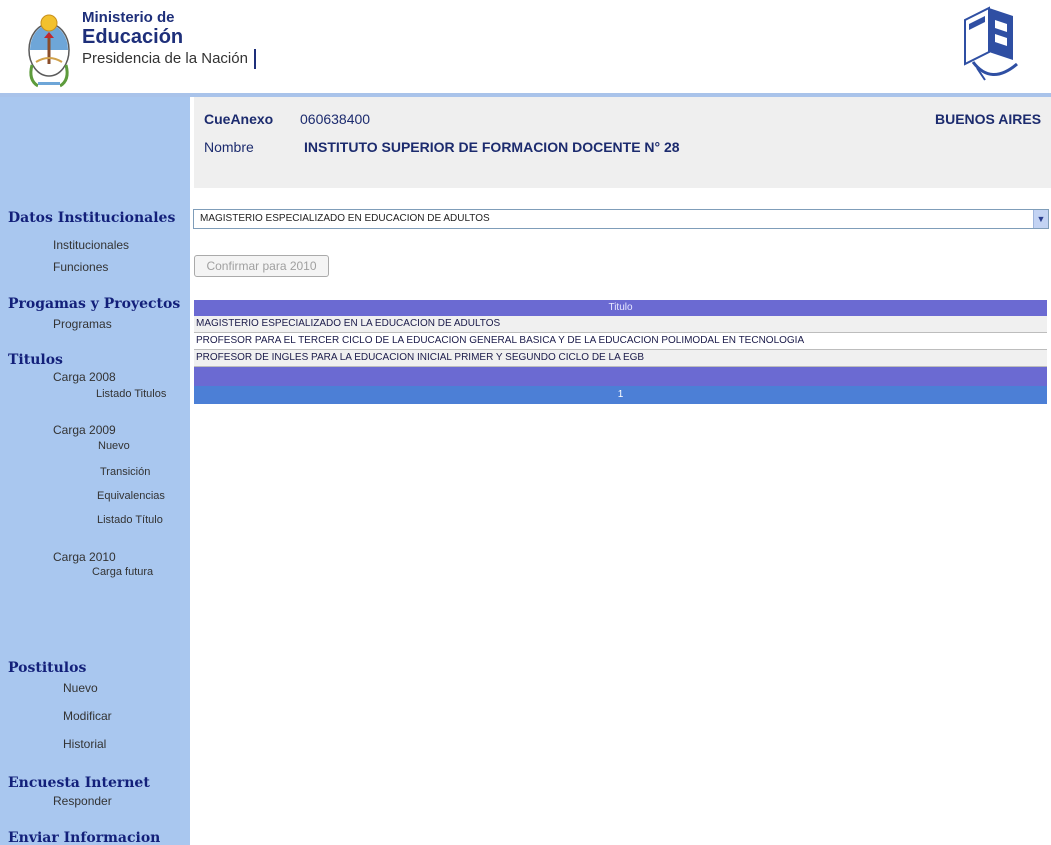 This screenshot has height=845, width=1051. What do you see at coordinates (130, 520) in the screenshot?
I see `sidebar-item-listado-titulo: Listado Título` at bounding box center [130, 520].